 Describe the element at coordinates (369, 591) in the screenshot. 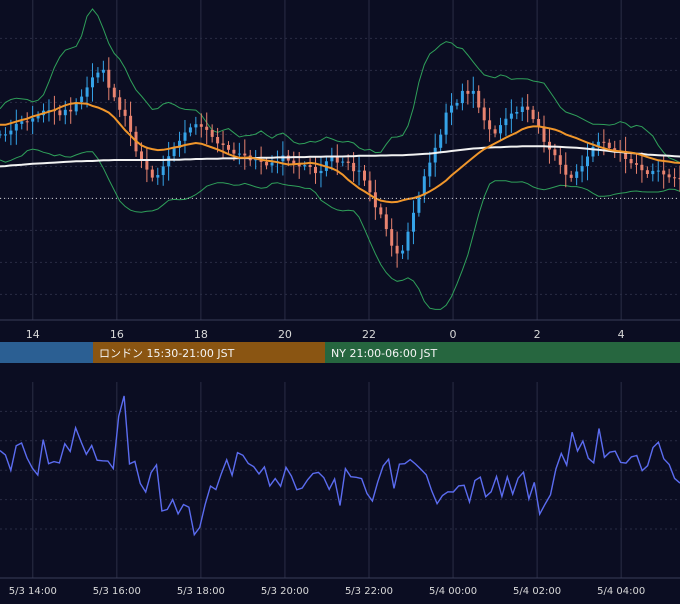

I see `osc-x-tick-label: 5/3 22:00` at that location.